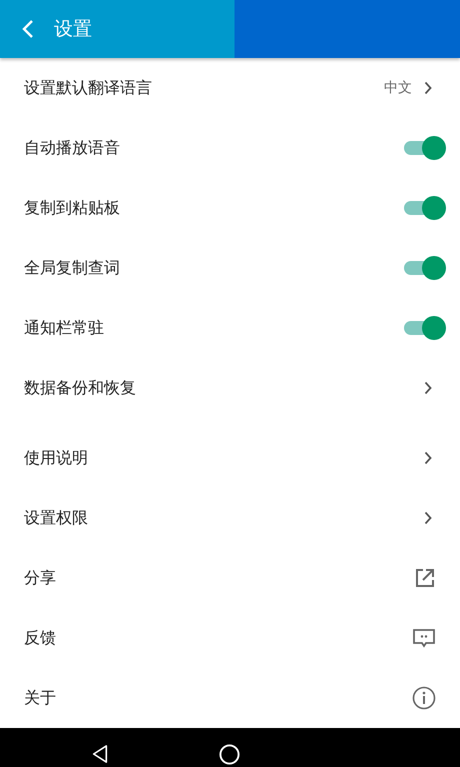 Image resolution: width=460 pixels, height=767 pixels. Describe the element at coordinates (230, 88) in the screenshot. I see `settings-row: 设置默认翻译语言 中文` at that location.